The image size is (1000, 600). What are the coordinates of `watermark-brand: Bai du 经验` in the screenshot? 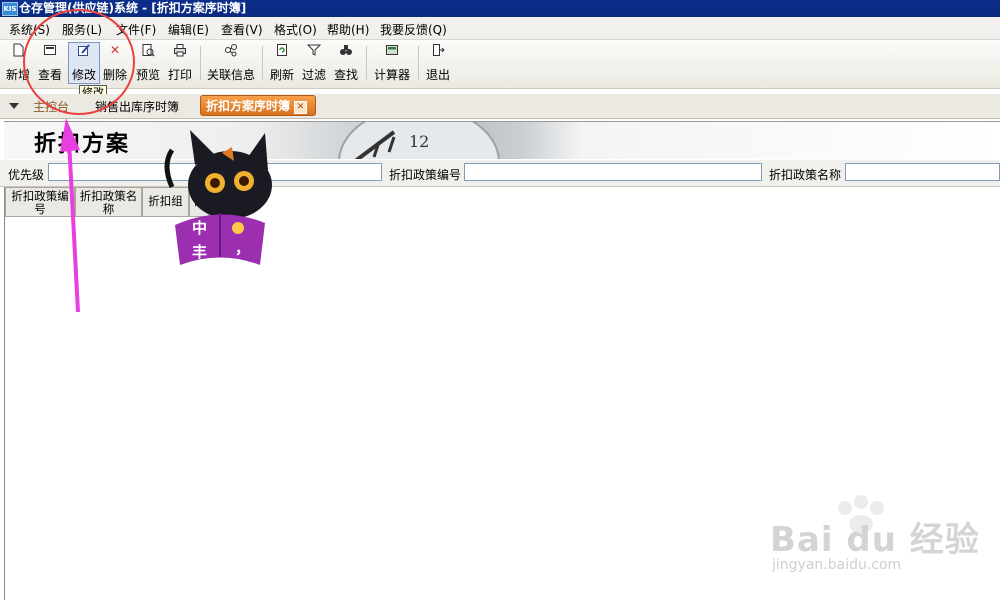 It's located at (875, 540).